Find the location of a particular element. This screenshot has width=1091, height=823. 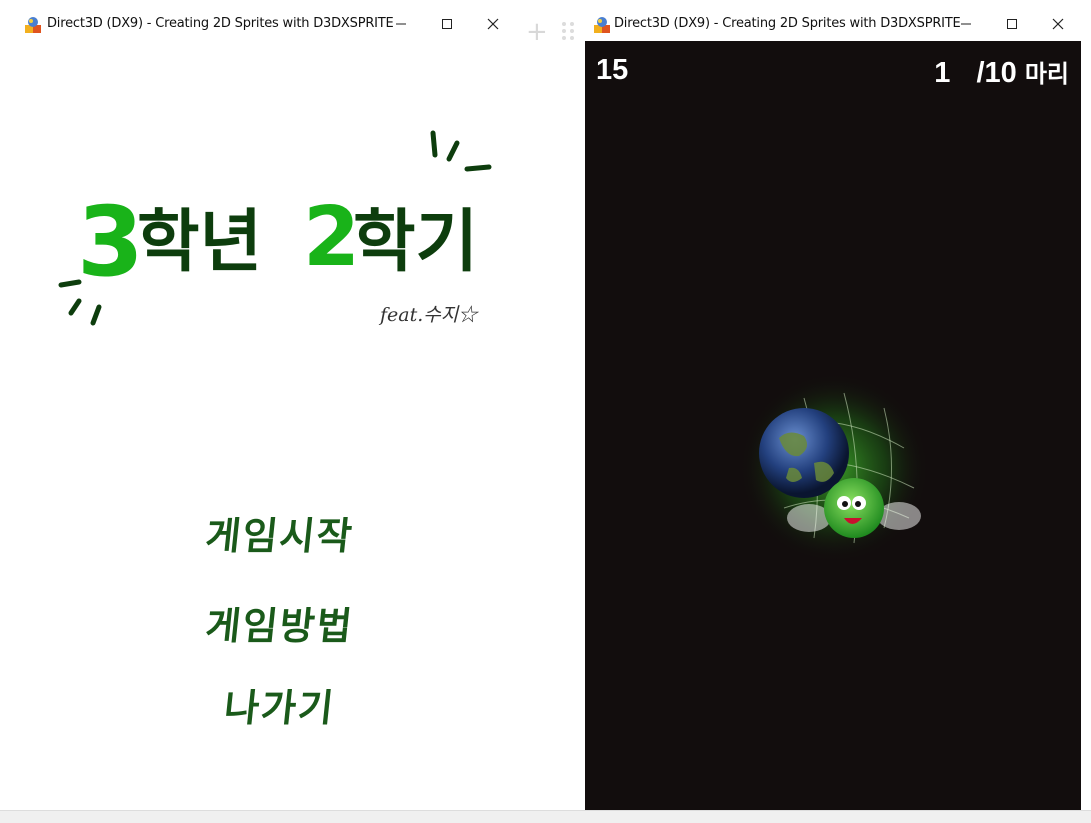

bottom-border is located at coordinates (545, 816).